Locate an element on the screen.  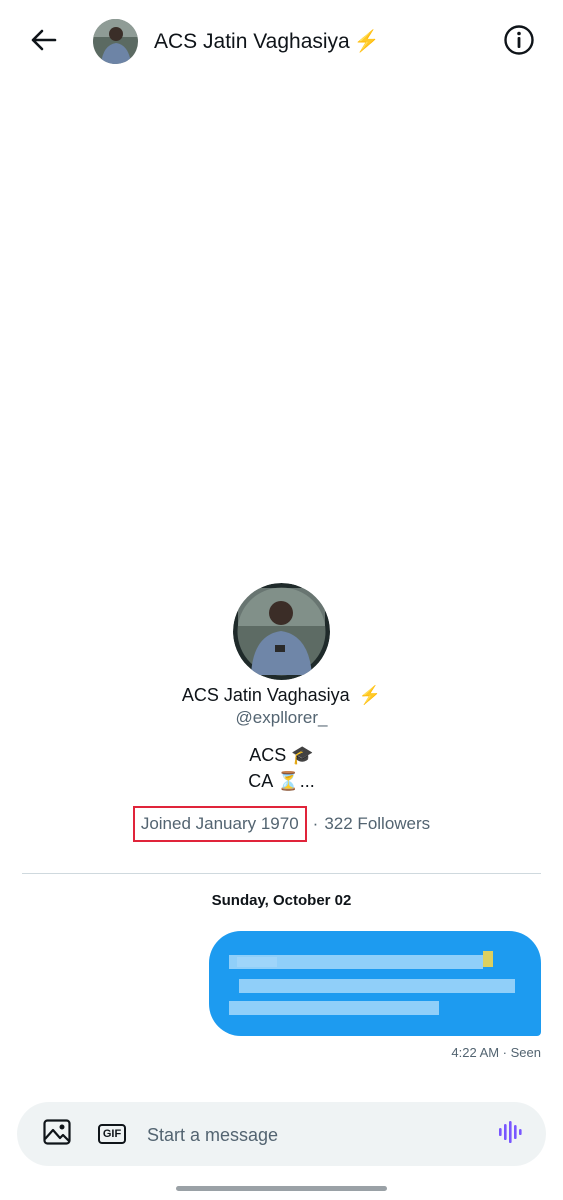
divider is located at coordinates (281, 873).